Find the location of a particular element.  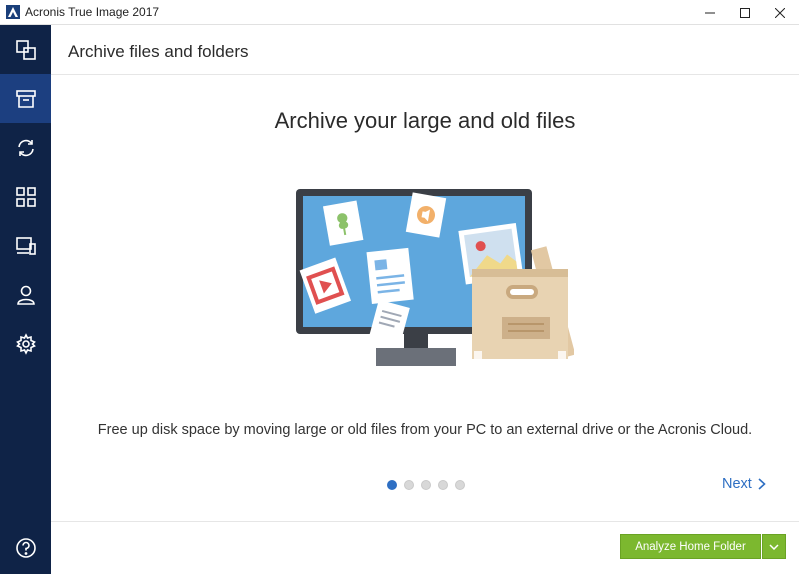

next-label: Next is located at coordinates (737, 484).